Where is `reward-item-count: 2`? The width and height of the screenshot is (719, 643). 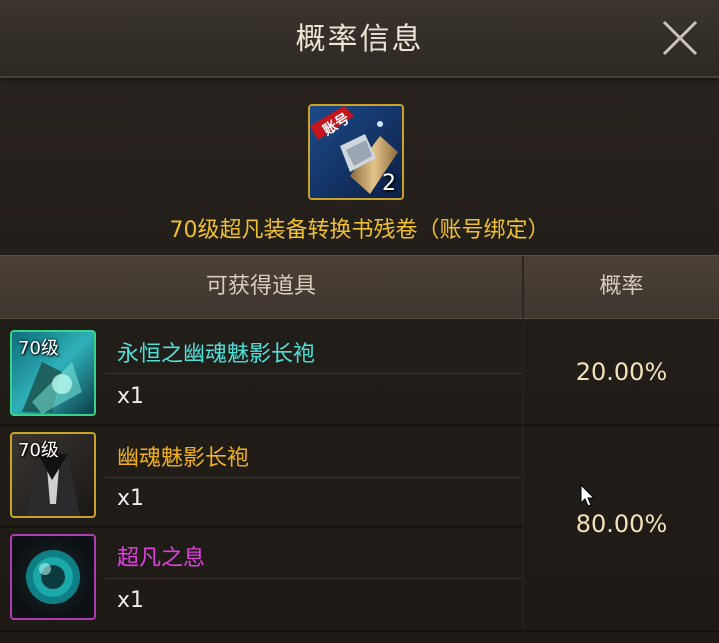 reward-item-count: 2 is located at coordinates (389, 183).